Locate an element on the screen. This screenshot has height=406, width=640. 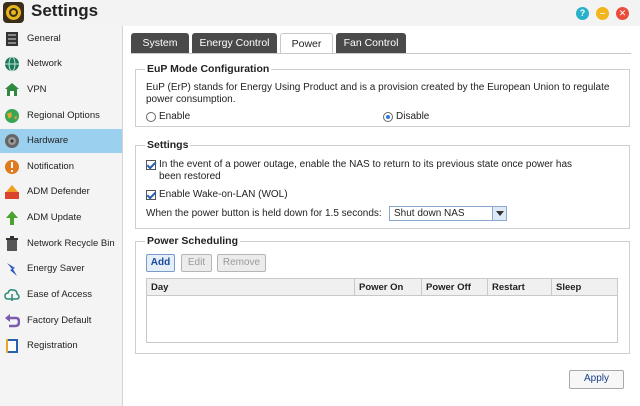
sidebar-item-label: ADM Defender is located at coordinates (58, 191).